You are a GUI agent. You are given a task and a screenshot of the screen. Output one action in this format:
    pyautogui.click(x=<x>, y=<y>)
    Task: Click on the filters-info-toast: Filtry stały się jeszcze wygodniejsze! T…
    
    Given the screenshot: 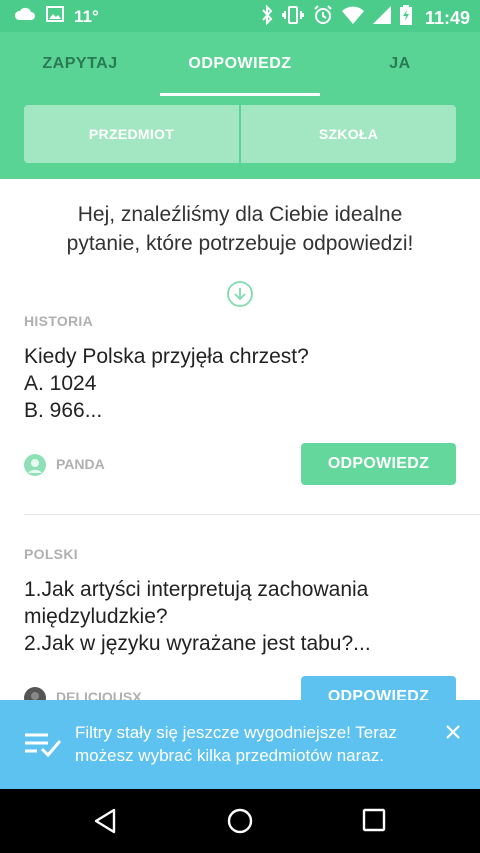 What is the action you would take?
    pyautogui.click(x=240, y=744)
    